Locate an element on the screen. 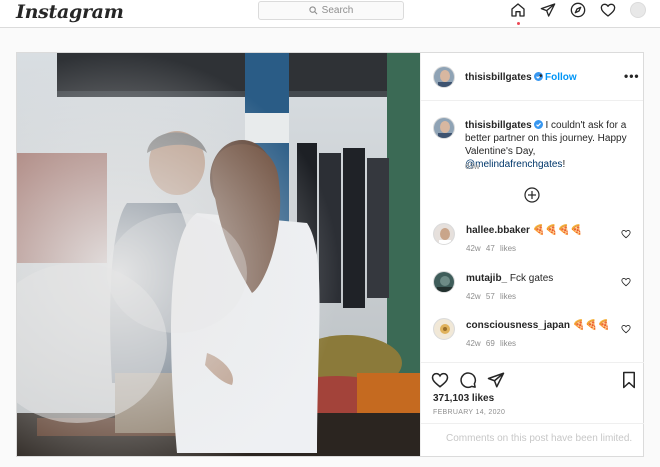  comment-text: 🍕🍕🍕🍕 is located at coordinates (557, 230).